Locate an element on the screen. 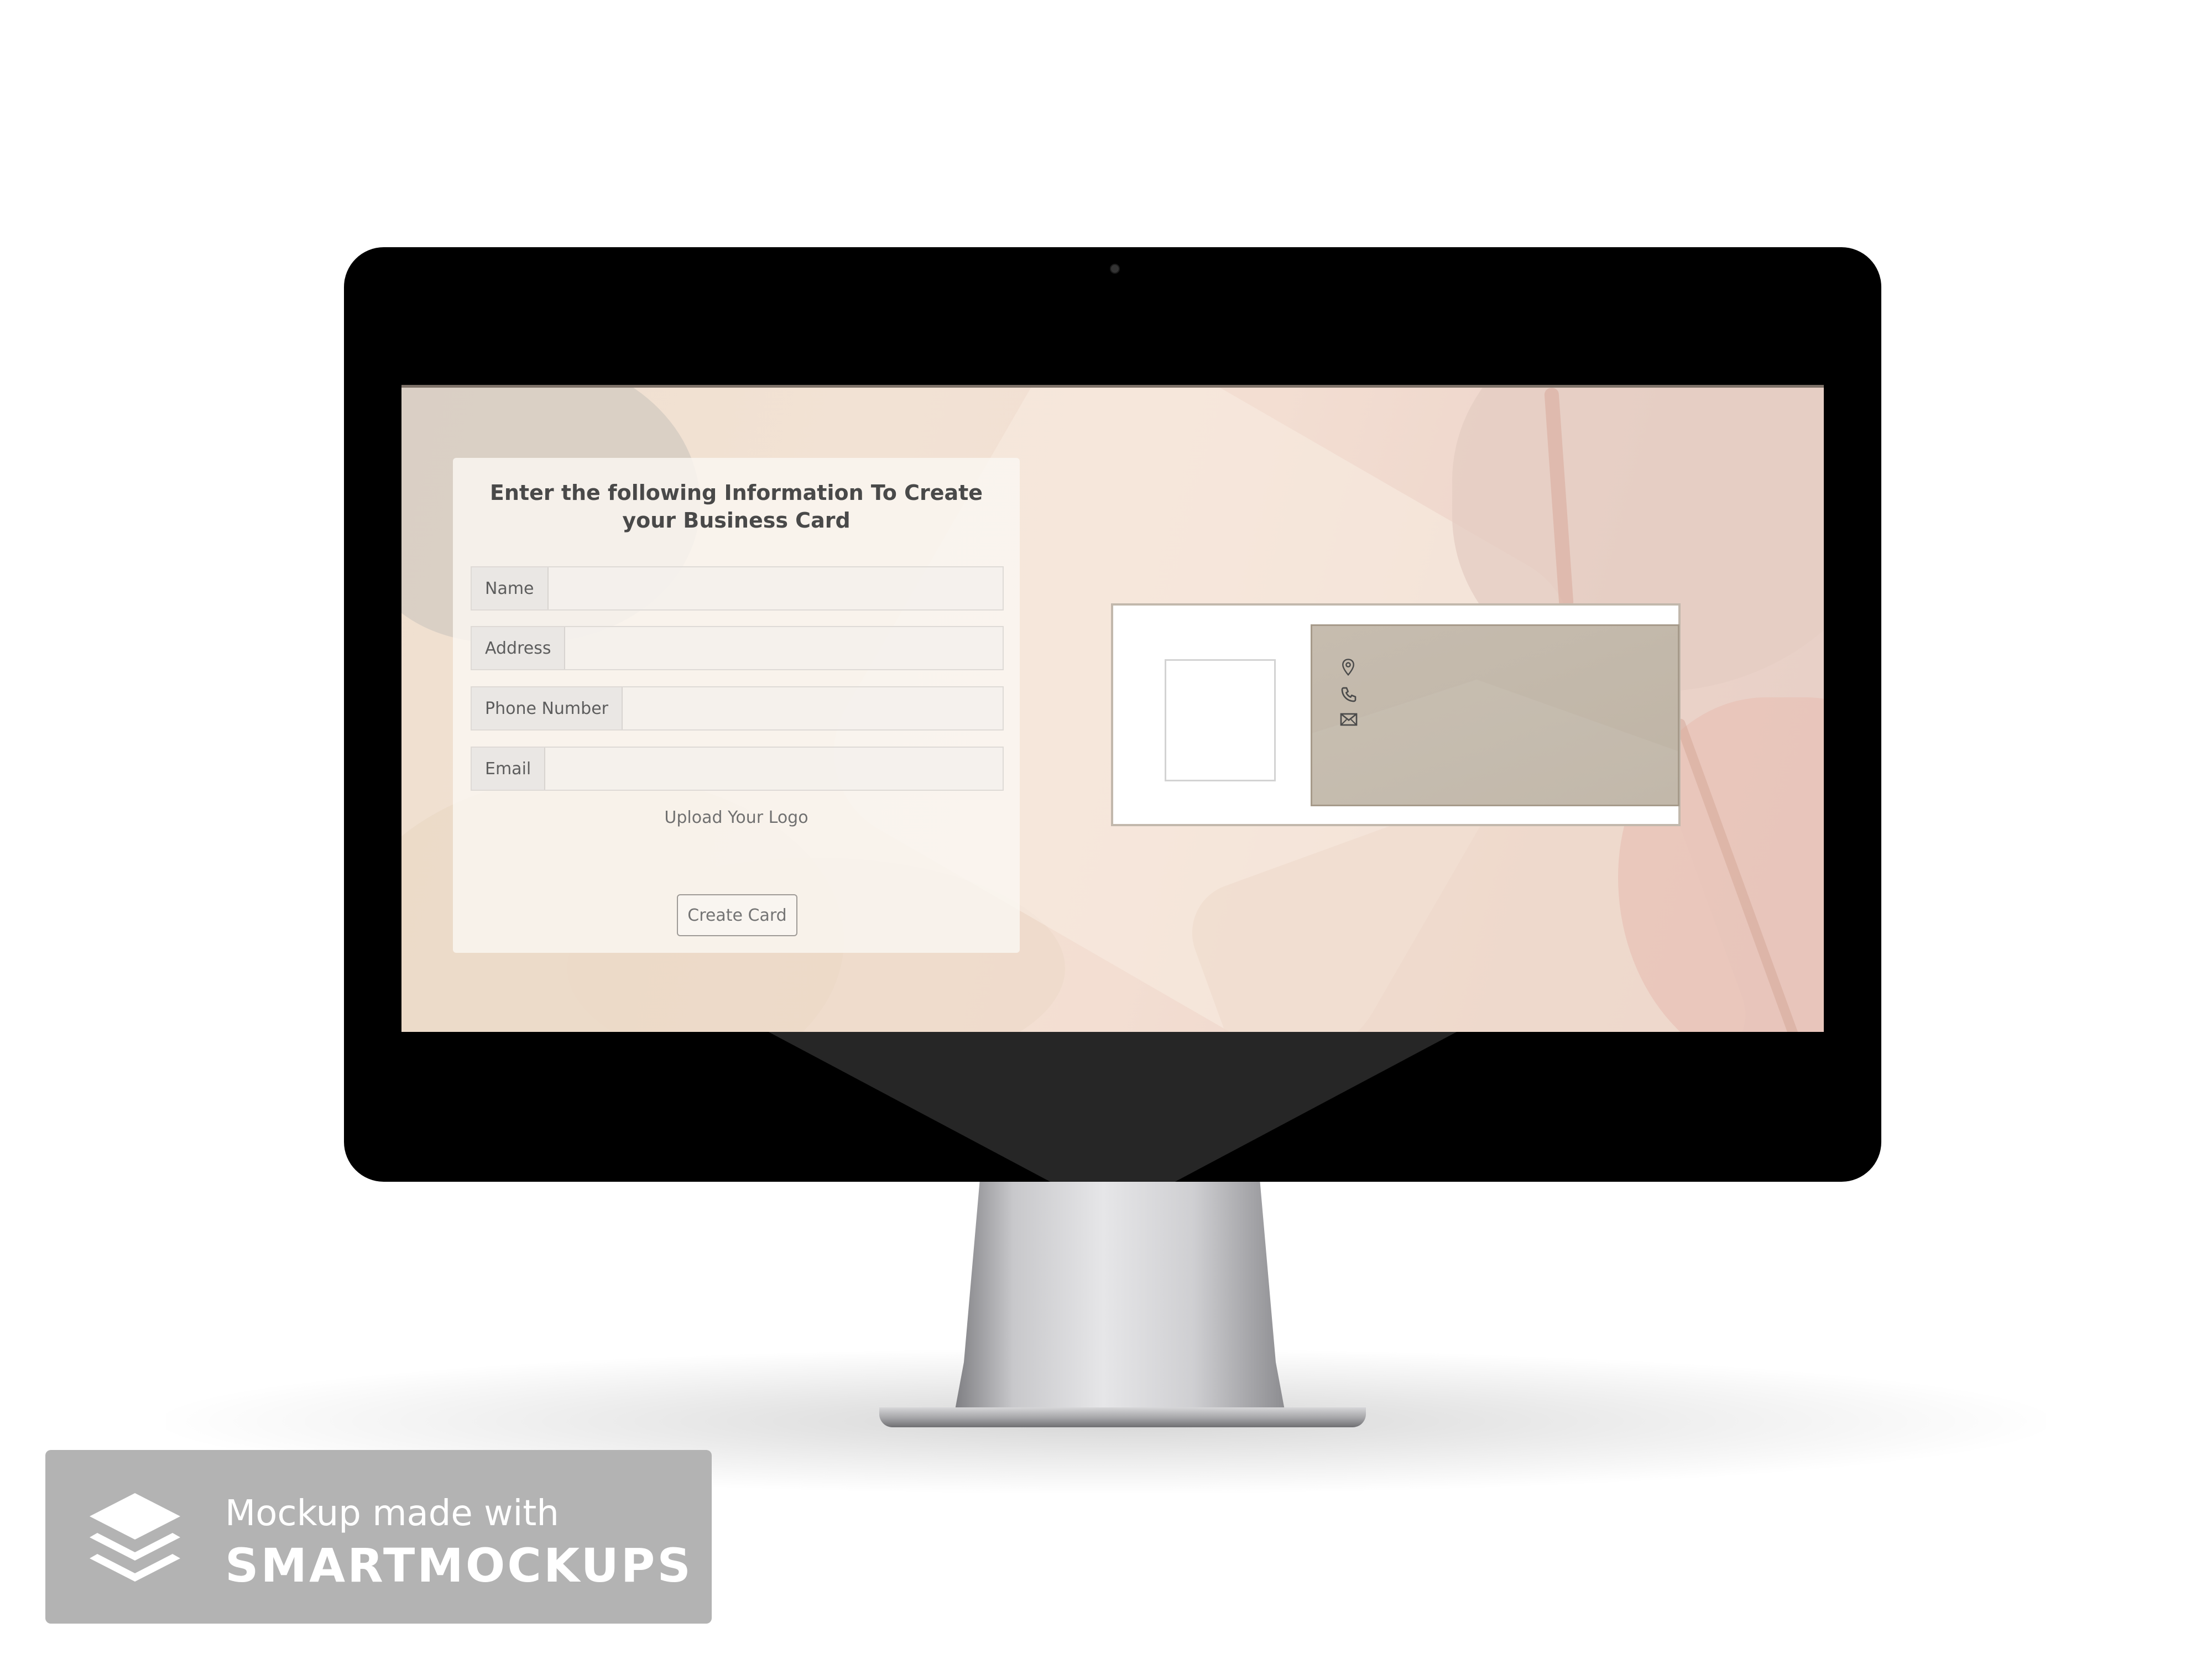 This screenshot has width=2212, height=1659. email-input is located at coordinates (774, 769).